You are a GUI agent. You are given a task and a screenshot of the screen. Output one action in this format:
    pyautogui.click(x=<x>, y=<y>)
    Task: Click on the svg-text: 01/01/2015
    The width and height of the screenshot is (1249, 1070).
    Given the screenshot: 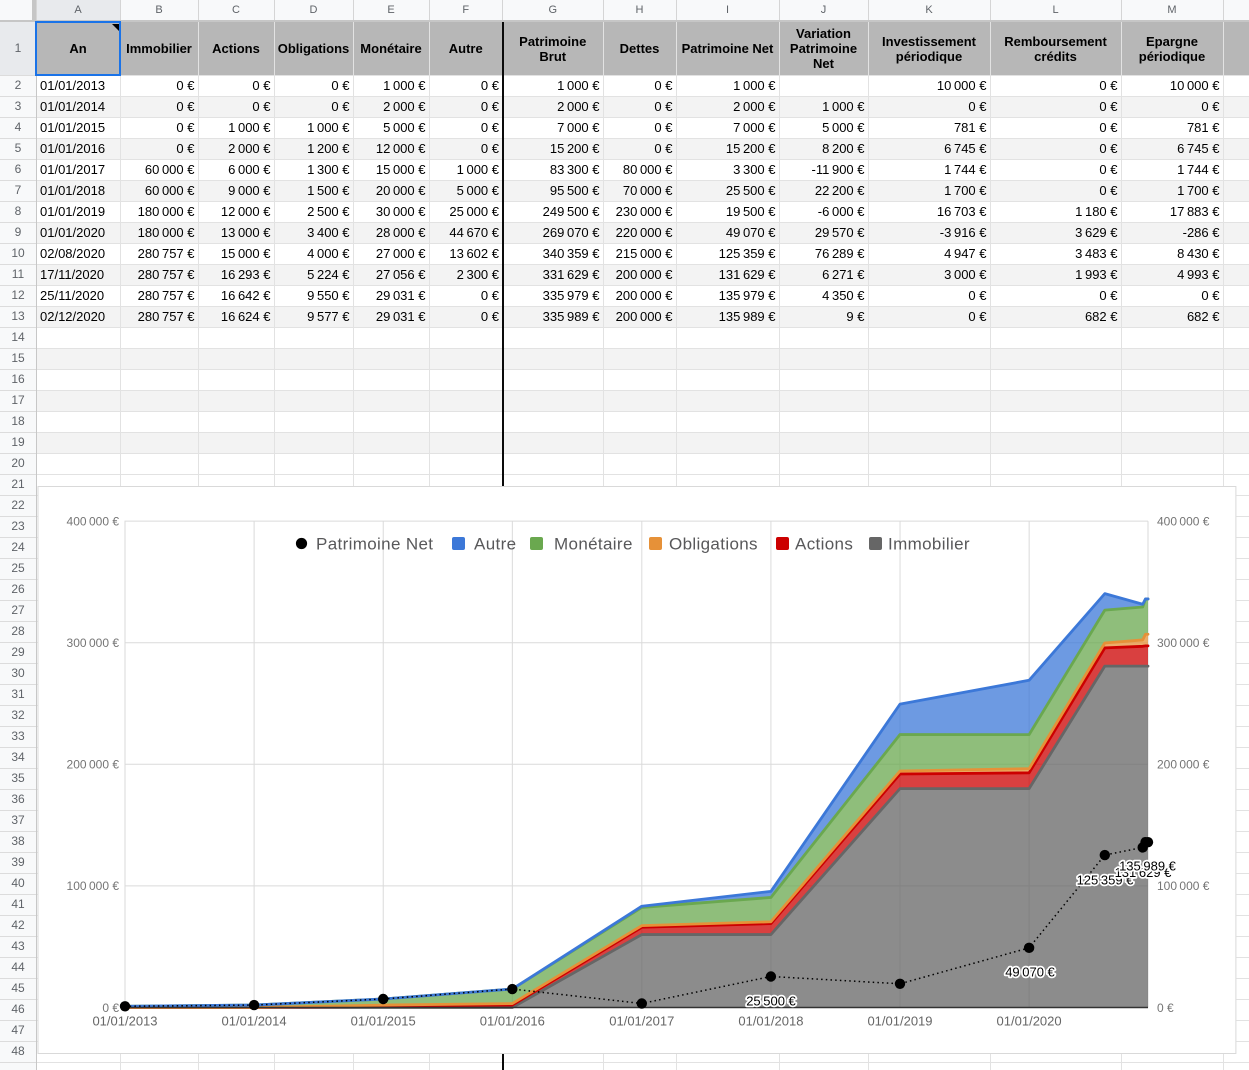 What is the action you would take?
    pyautogui.click(x=383, y=1021)
    